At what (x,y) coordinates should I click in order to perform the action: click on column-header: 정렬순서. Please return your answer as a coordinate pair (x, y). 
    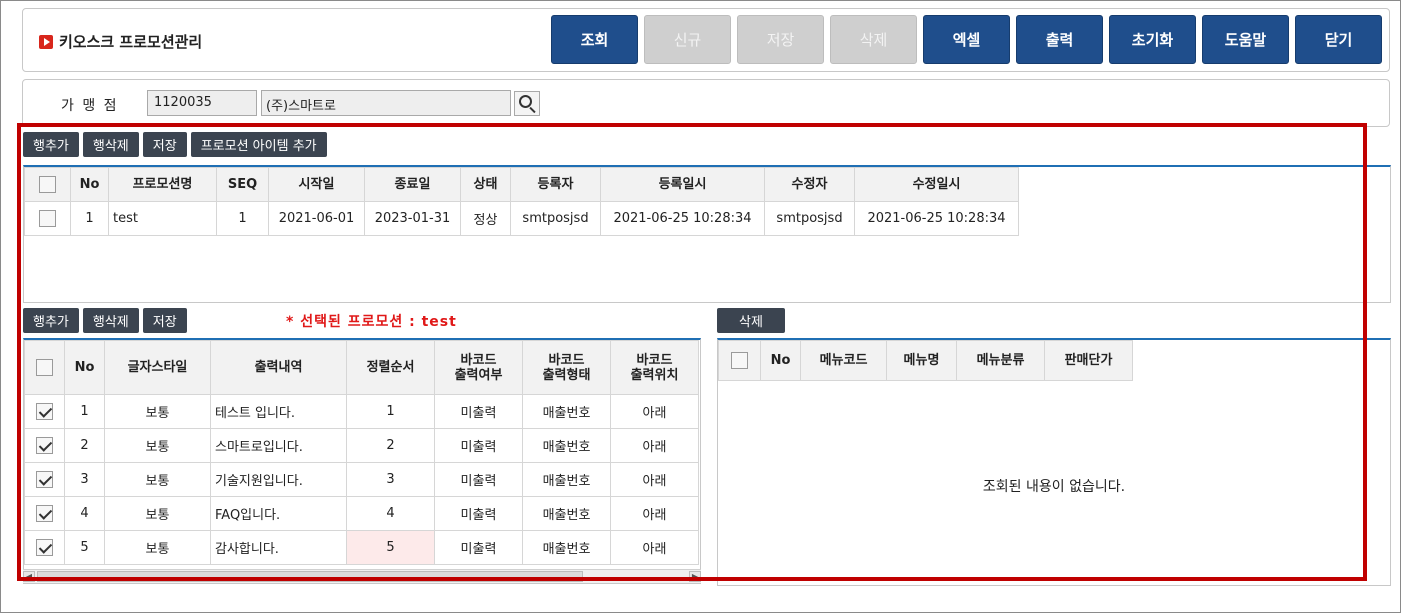
    Looking at the image, I should click on (390, 367).